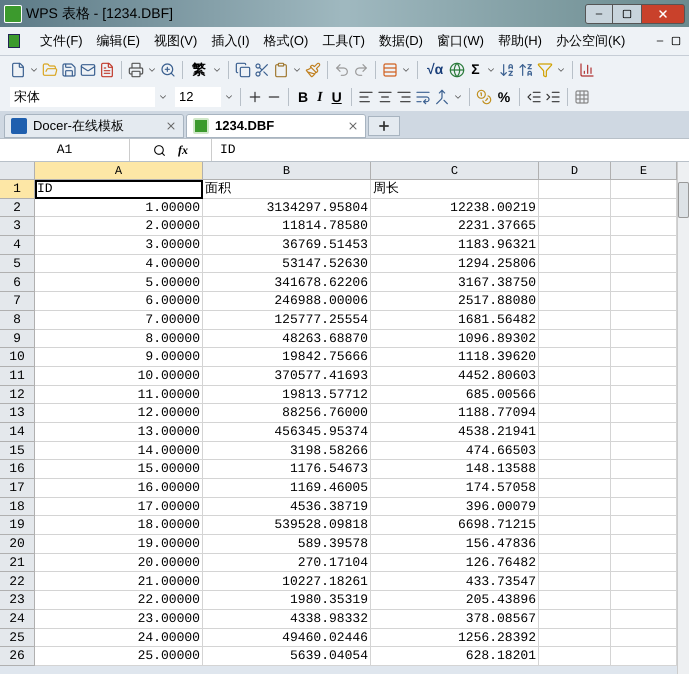  Describe the element at coordinates (455, 432) in the screenshot. I see `table-cell: 4538.21941` at that location.